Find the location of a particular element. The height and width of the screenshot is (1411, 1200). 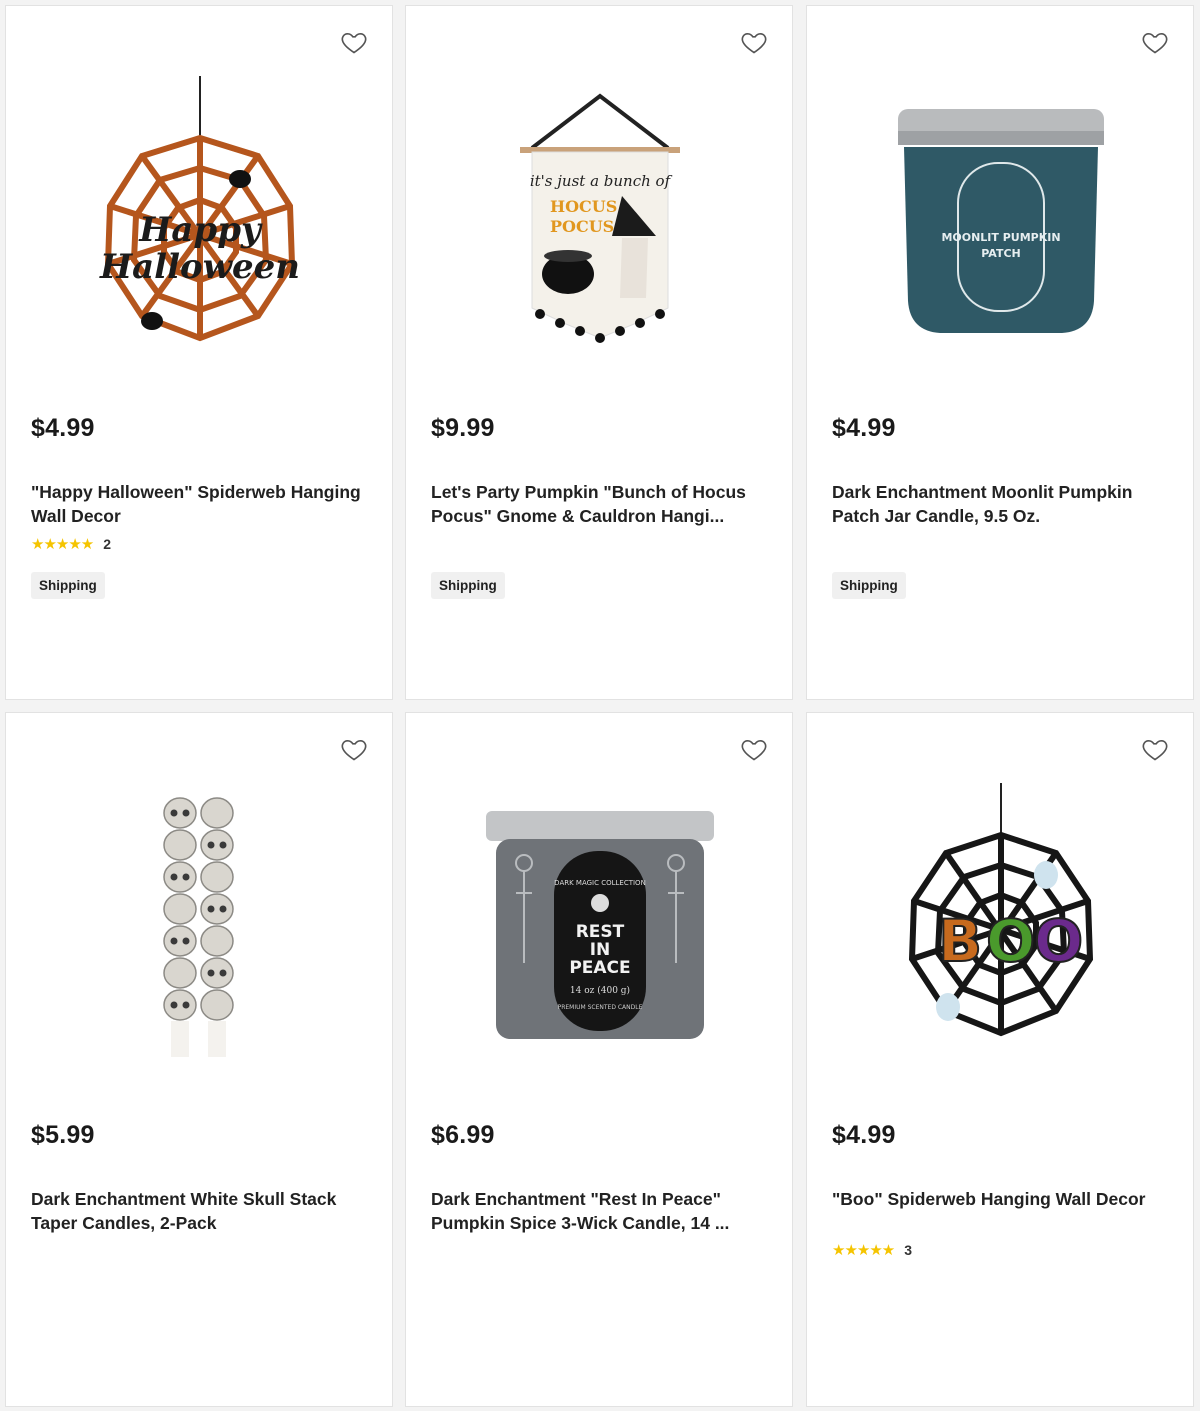

candle-label-rest: REST is located at coordinates (600, 932).